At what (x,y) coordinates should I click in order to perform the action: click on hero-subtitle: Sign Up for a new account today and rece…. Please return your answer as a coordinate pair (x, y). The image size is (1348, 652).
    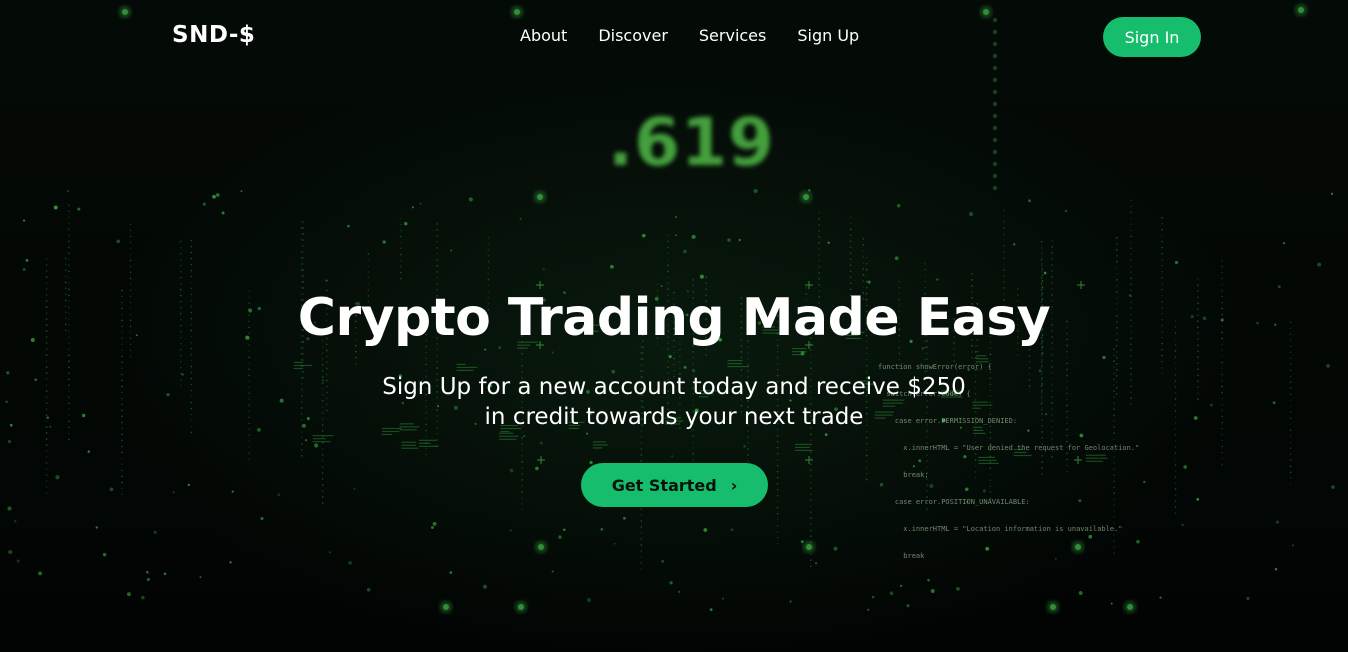
    Looking at the image, I should click on (674, 402).